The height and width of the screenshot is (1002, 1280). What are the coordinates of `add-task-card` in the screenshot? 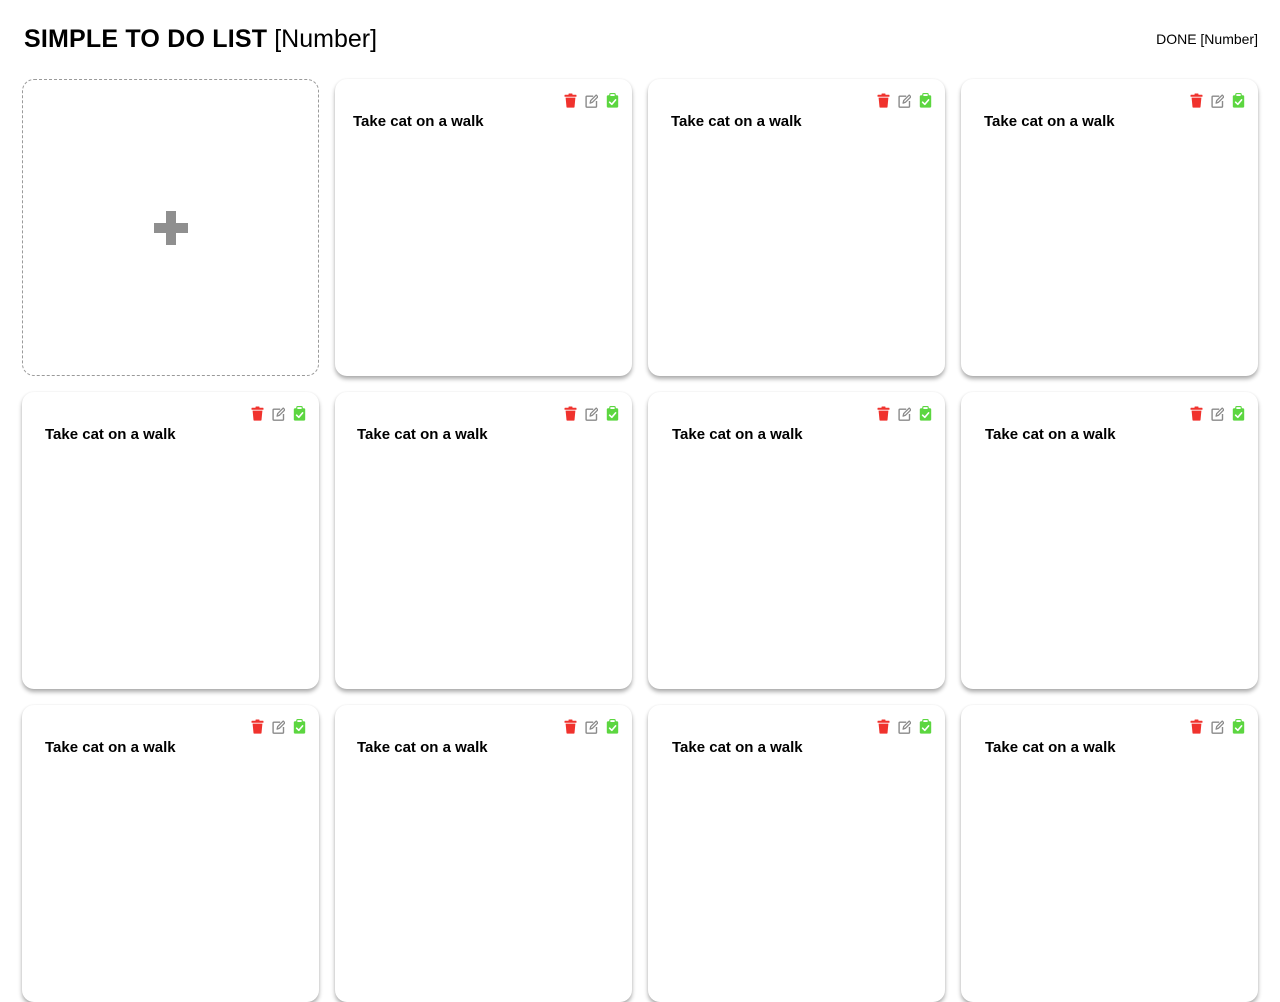 It's located at (170, 227).